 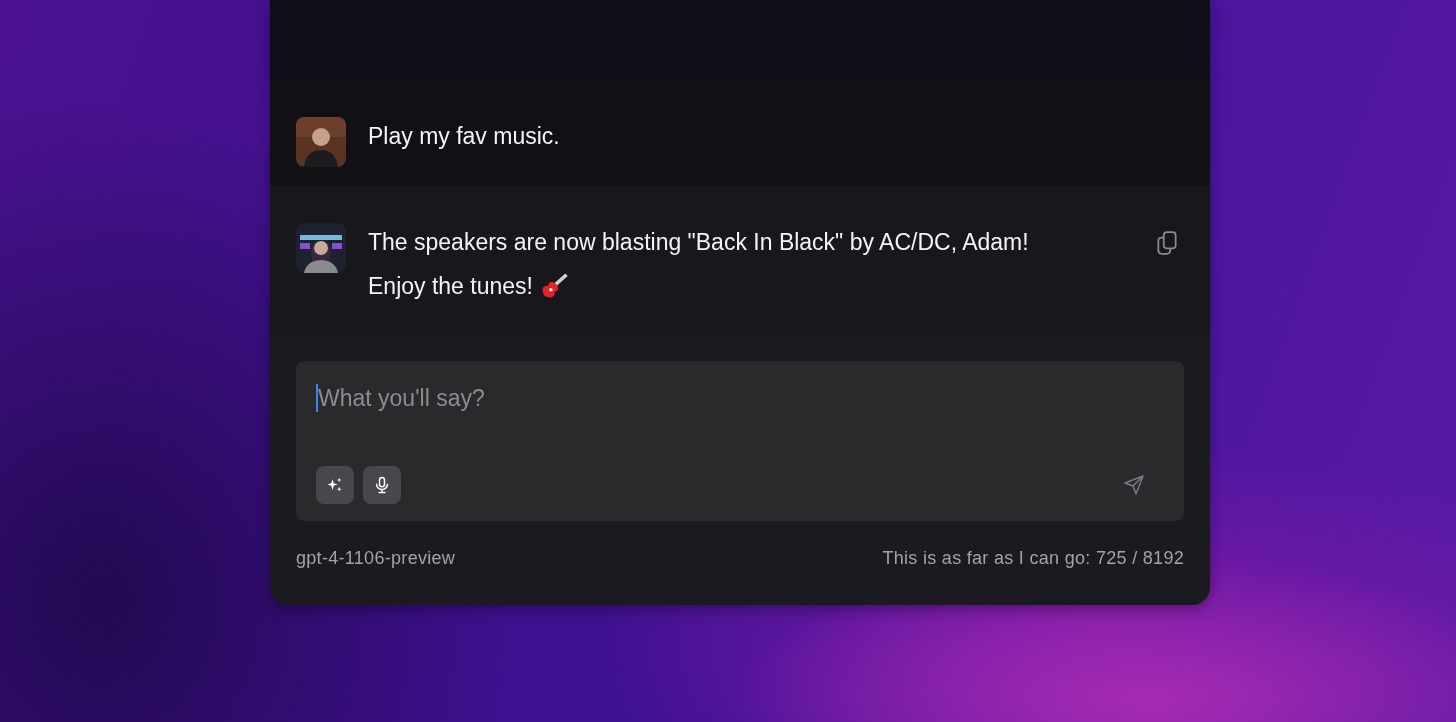 I want to click on message-field: What you'll say?, so click(x=741, y=398).